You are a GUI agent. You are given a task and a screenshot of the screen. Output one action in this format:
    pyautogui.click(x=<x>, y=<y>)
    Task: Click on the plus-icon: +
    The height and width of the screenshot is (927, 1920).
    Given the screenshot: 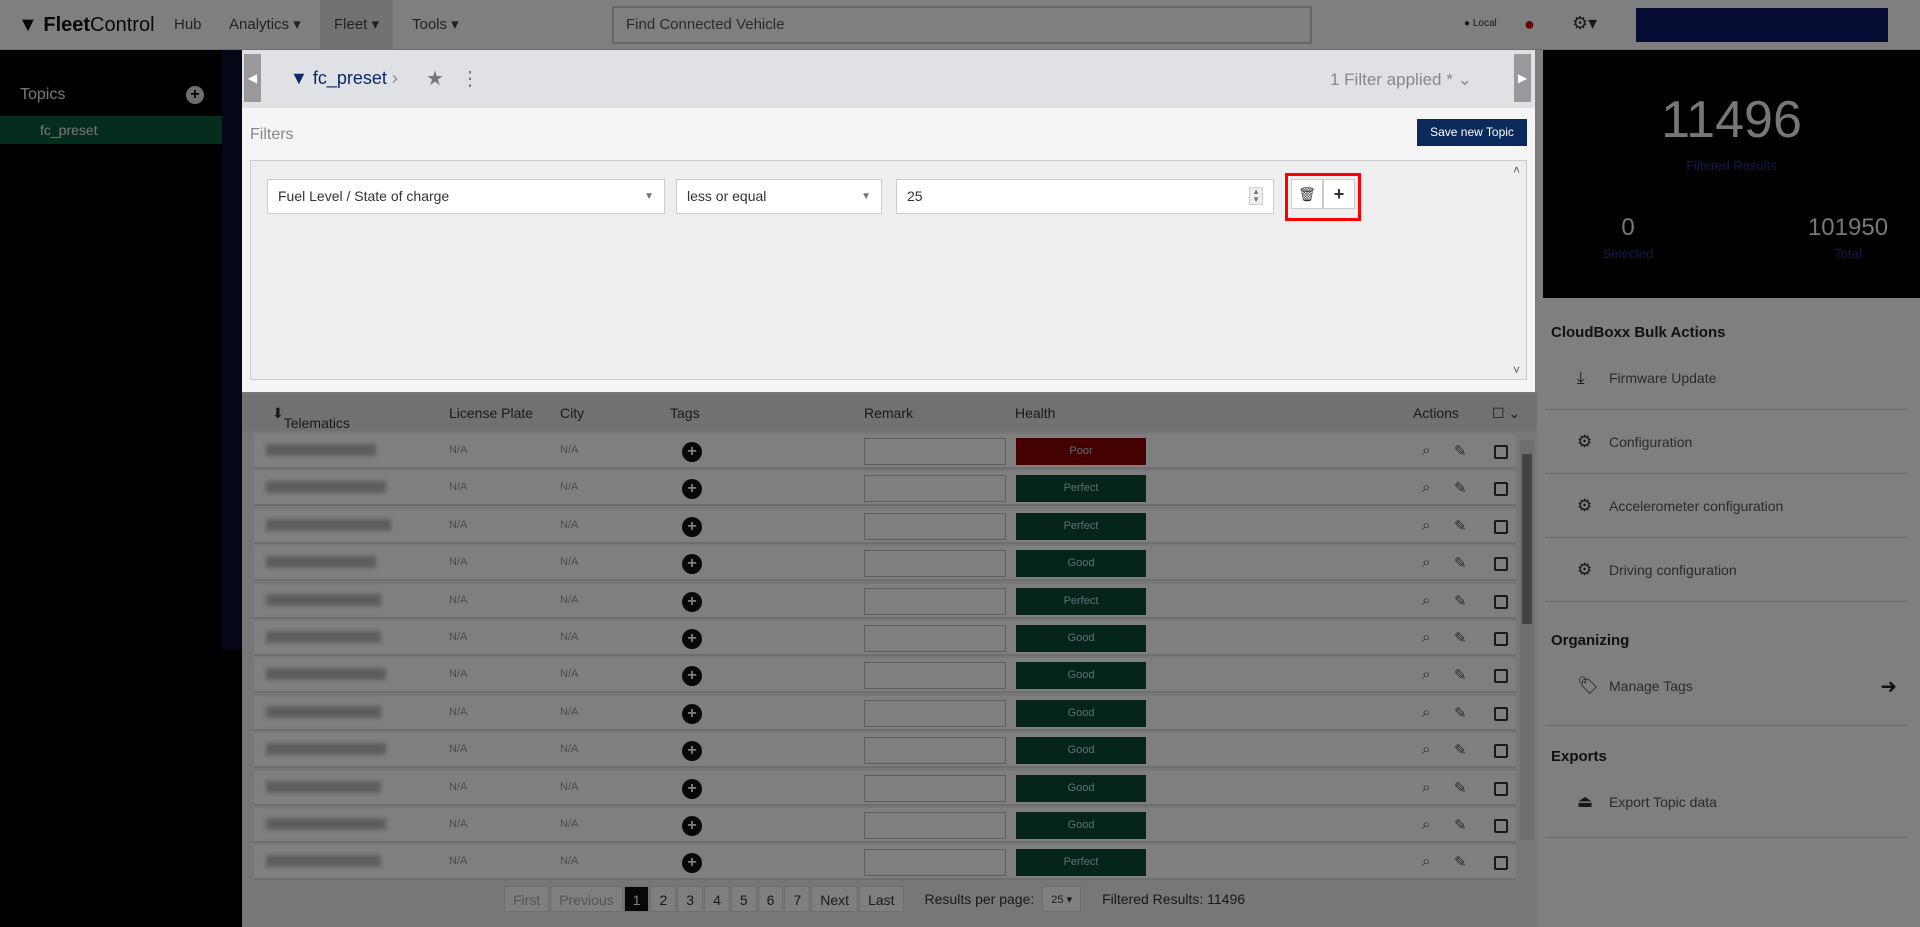 What is the action you would take?
    pyautogui.click(x=1339, y=194)
    